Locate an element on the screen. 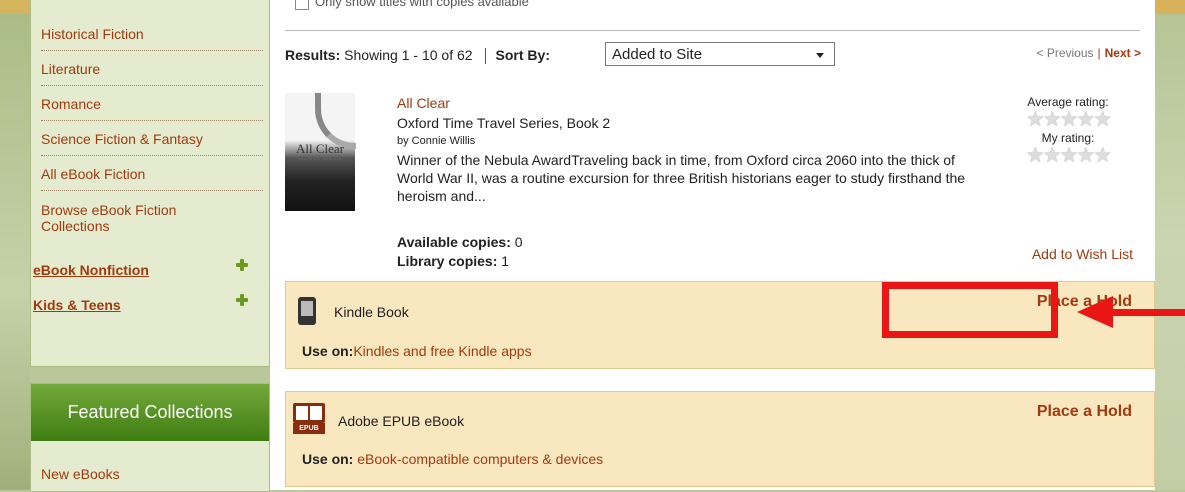  rating-panel: Average rating: ★★★★★ My rating: ★★★★★ is located at coordinates (1068, 131).